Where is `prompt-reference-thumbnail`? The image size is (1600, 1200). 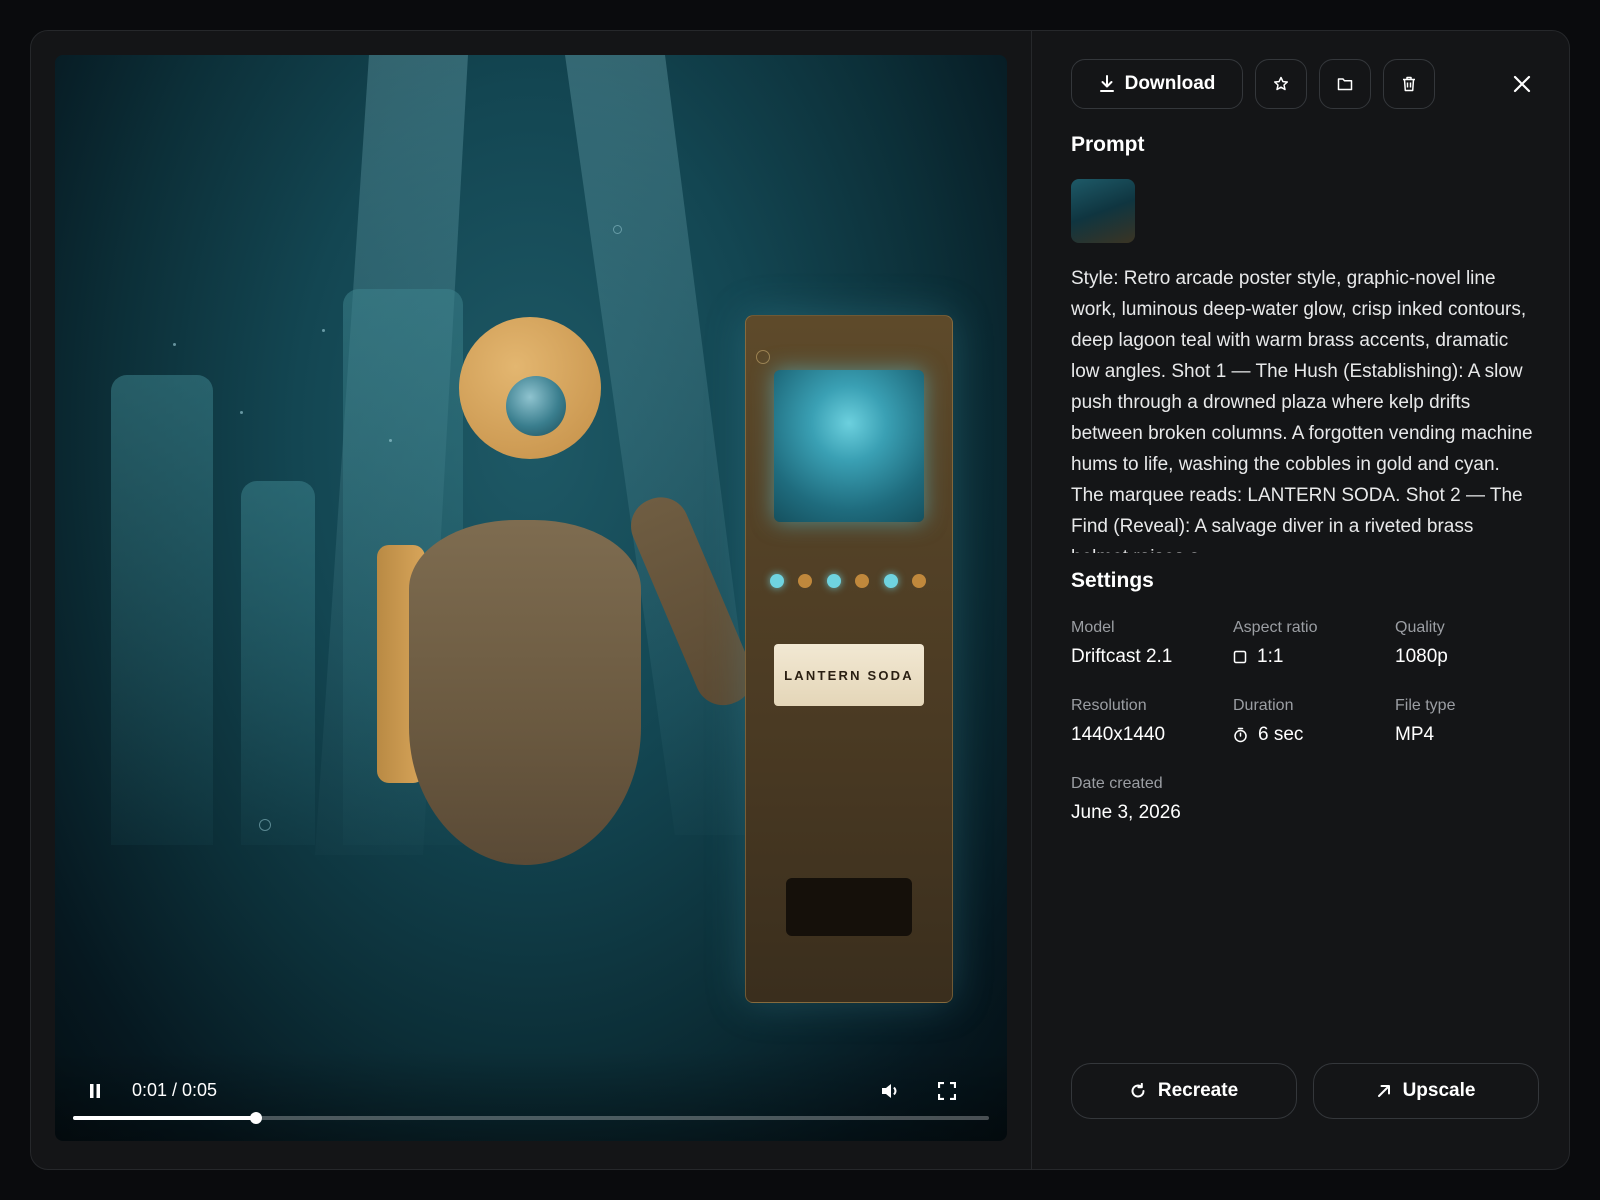 prompt-reference-thumbnail is located at coordinates (1103, 211).